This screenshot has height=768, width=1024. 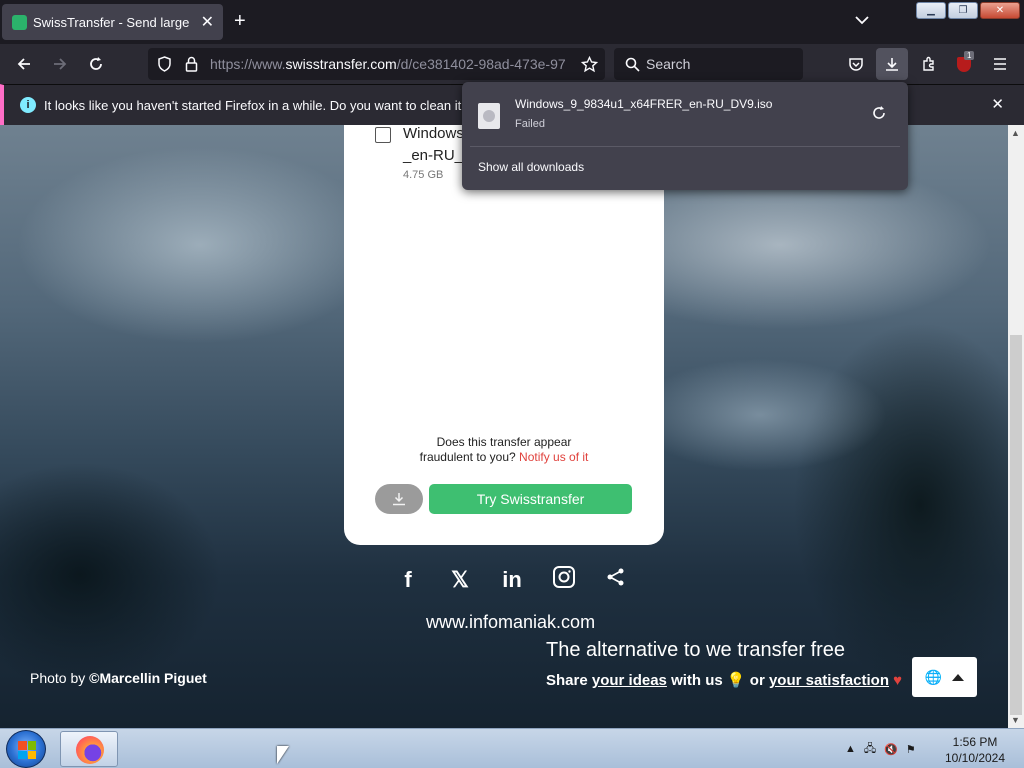 I want to click on photo-credit-prefix: Photo by, so click(x=58, y=678).